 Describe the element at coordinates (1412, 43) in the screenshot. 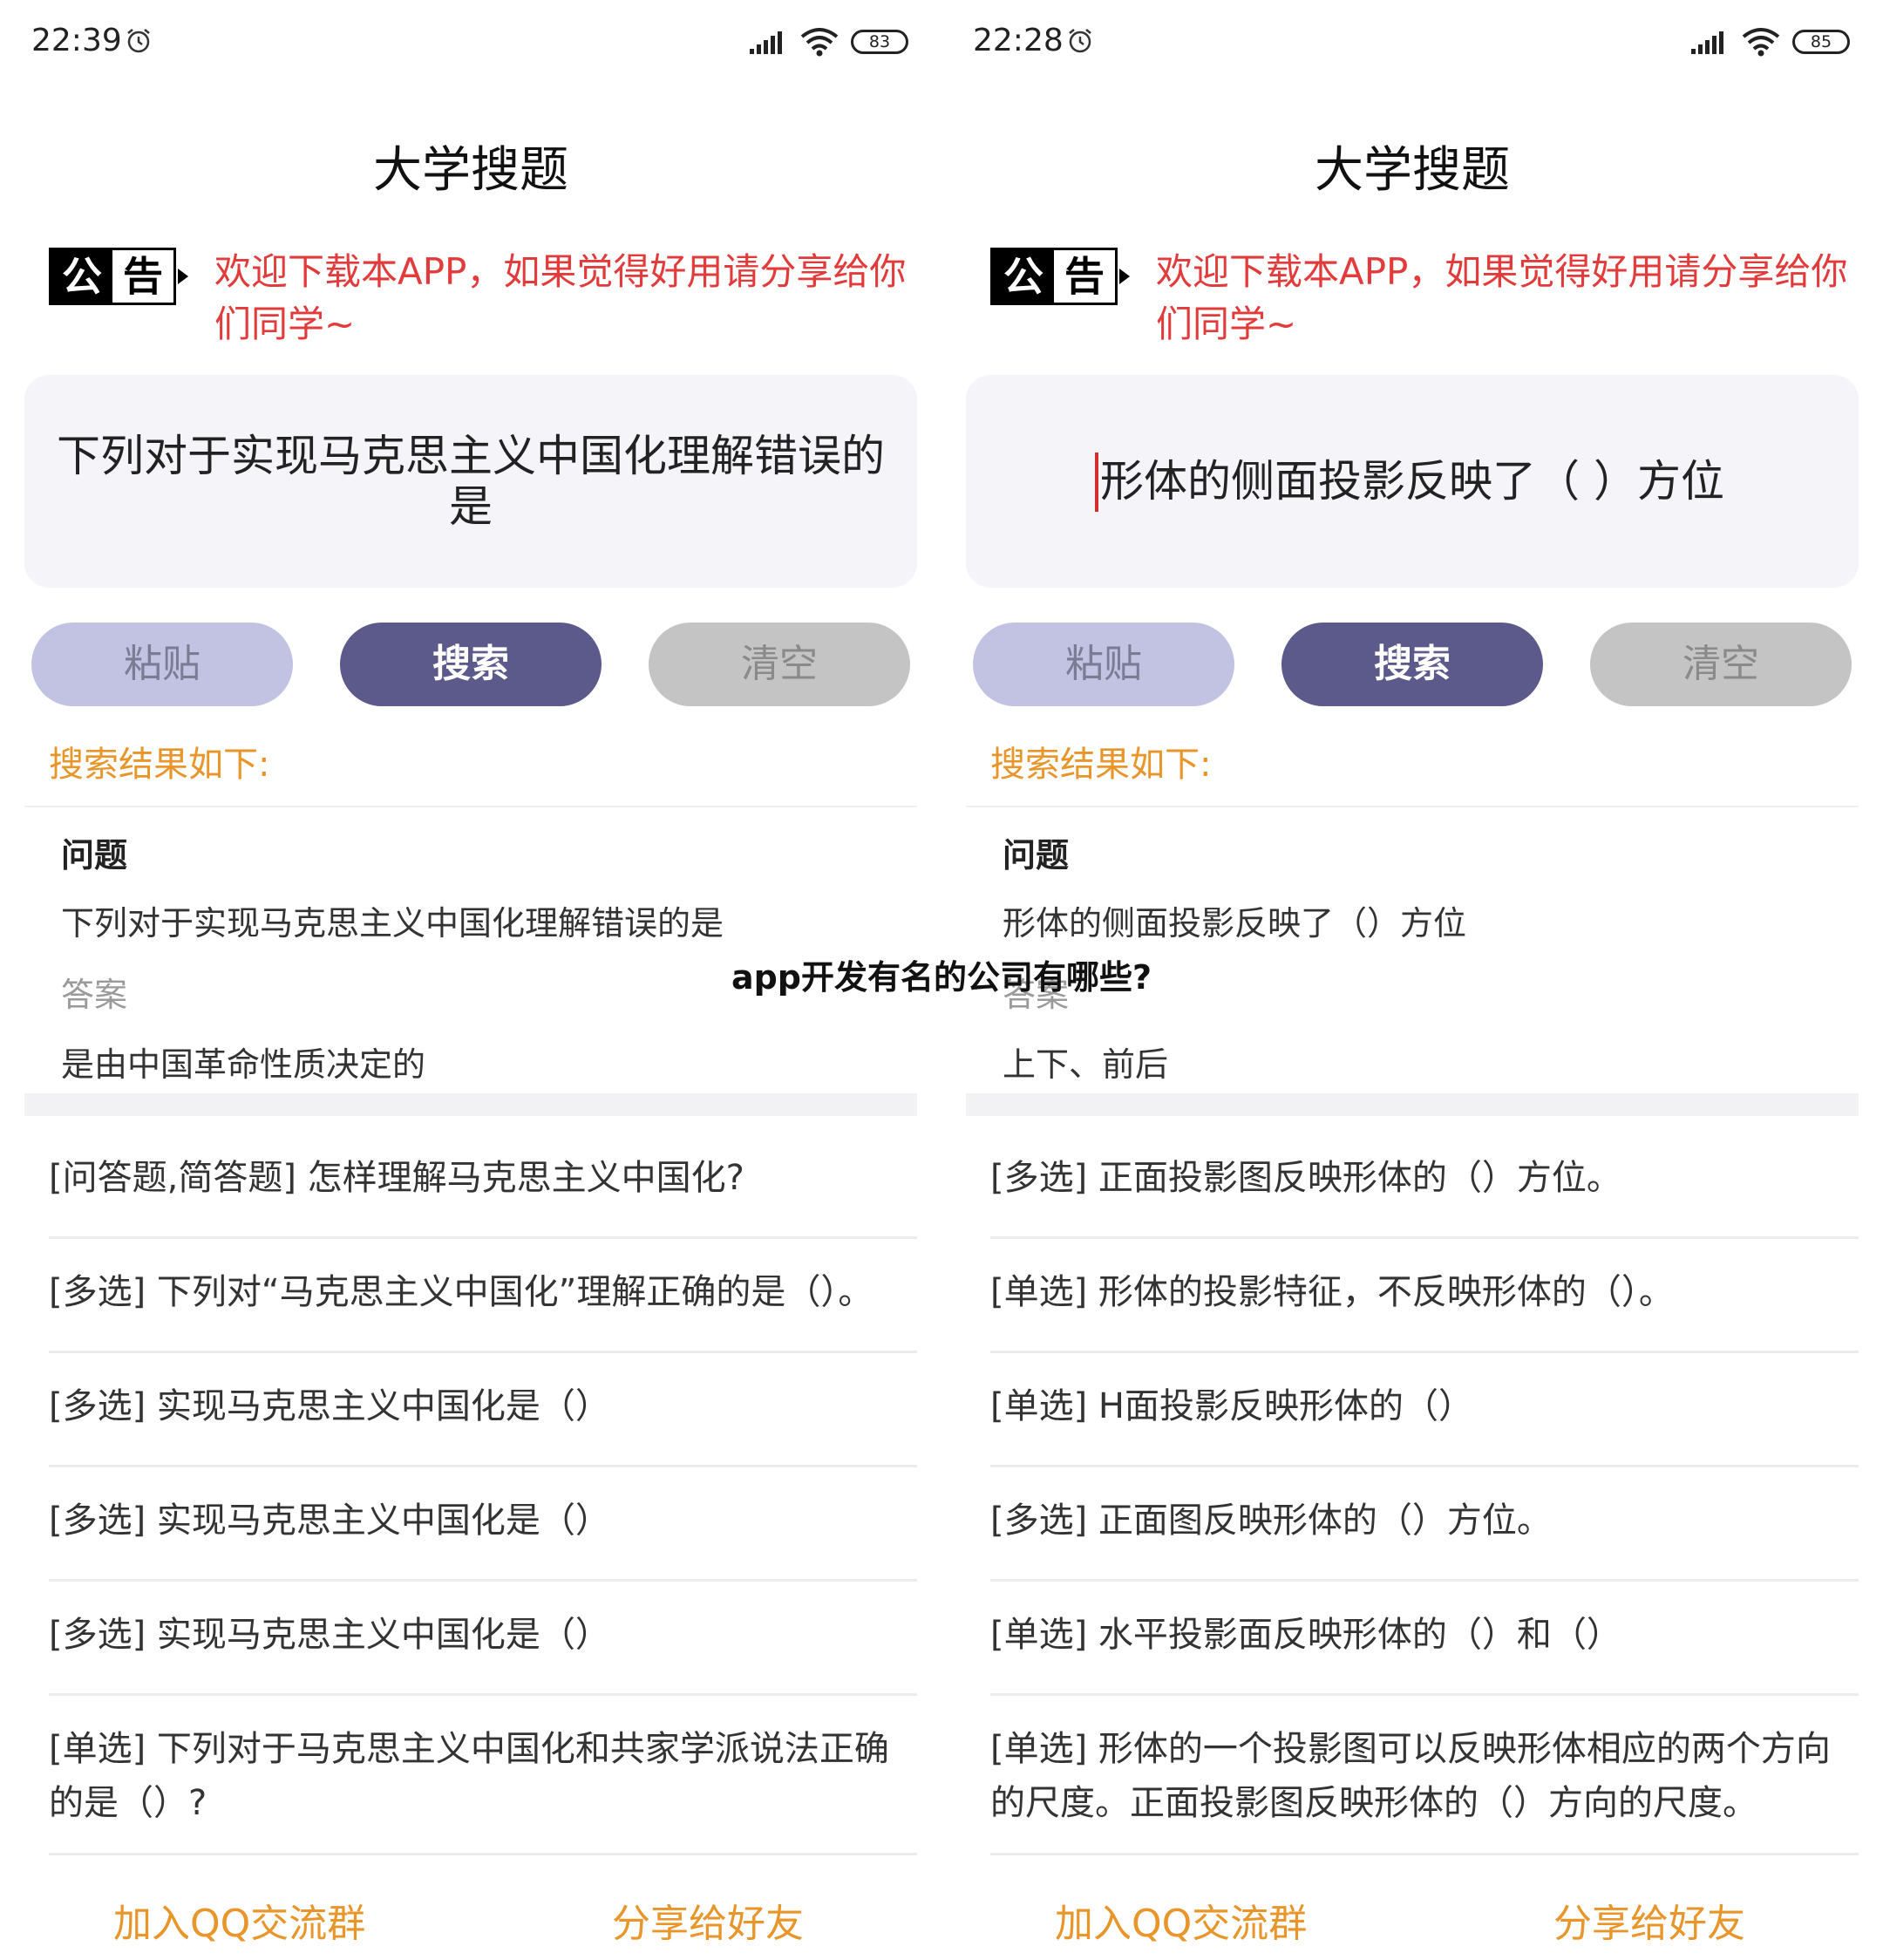

I see `status-bar: 22:28 85` at that location.